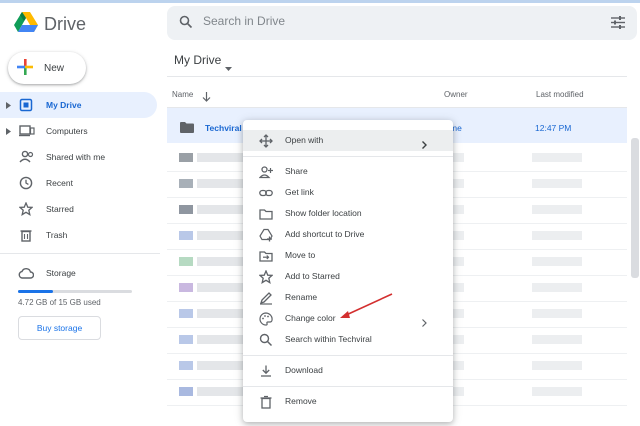 The width and height of the screenshot is (640, 426). Describe the element at coordinates (187, 129) in the screenshot. I see `folder-icon` at that location.